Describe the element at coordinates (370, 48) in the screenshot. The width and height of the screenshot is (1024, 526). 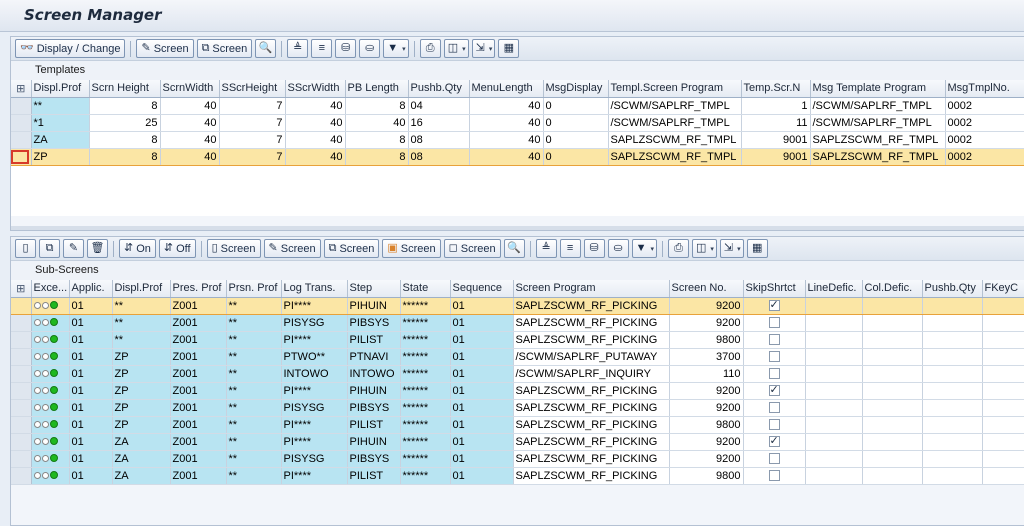
I see `find-next-button: ⛀` at that location.